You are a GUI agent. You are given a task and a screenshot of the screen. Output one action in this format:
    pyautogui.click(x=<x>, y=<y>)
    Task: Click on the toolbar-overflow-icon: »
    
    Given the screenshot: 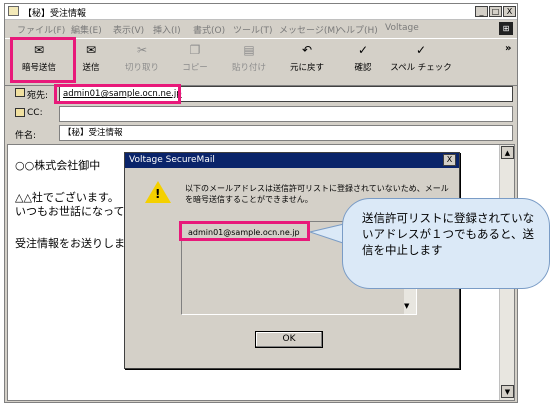 What is the action you would take?
    pyautogui.click(x=508, y=48)
    